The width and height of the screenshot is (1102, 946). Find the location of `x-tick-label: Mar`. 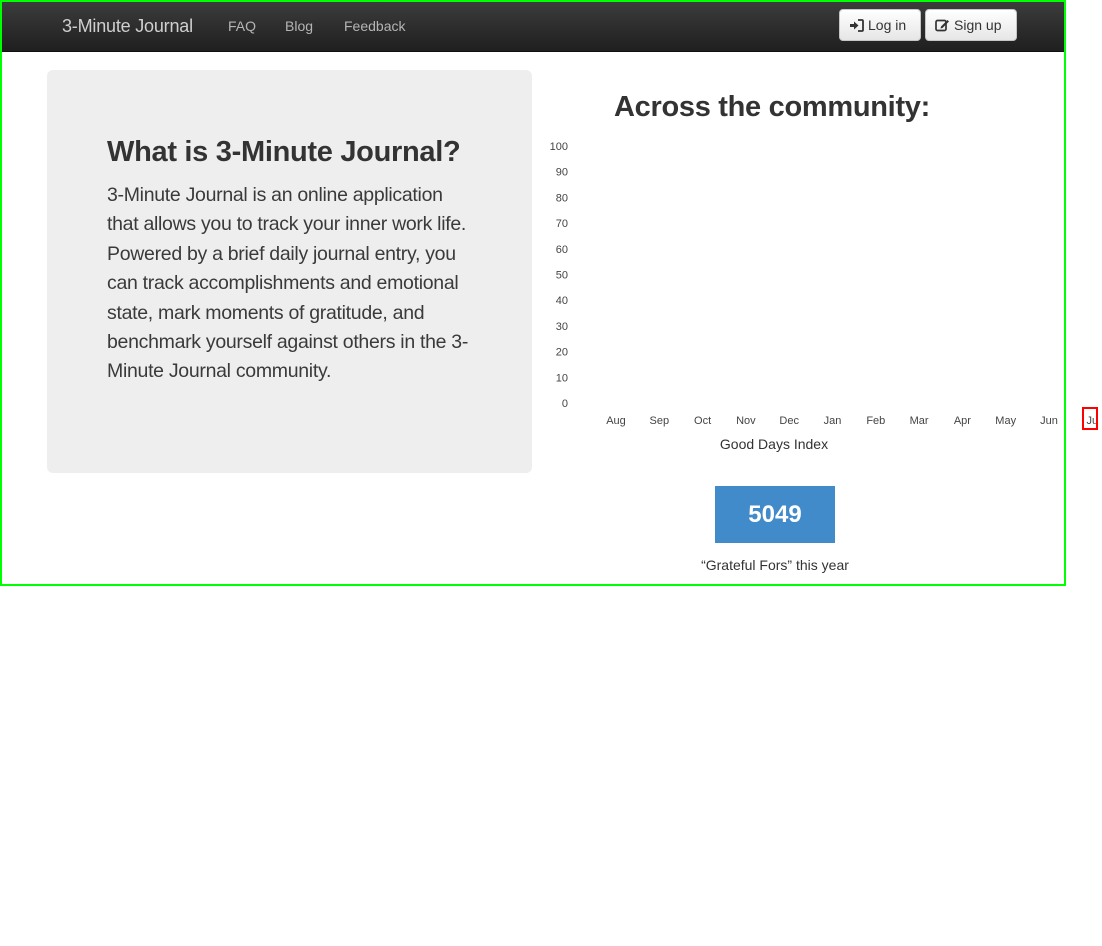

x-tick-label: Mar is located at coordinates (919, 421).